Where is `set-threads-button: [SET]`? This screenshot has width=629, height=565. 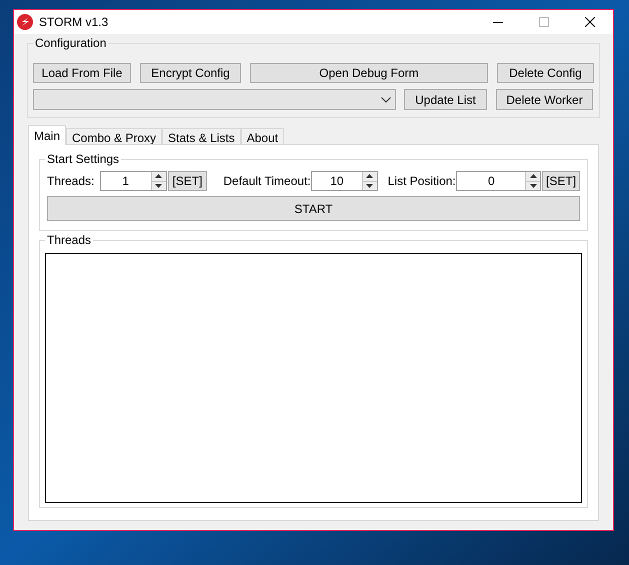 set-threads-button: [SET] is located at coordinates (188, 181).